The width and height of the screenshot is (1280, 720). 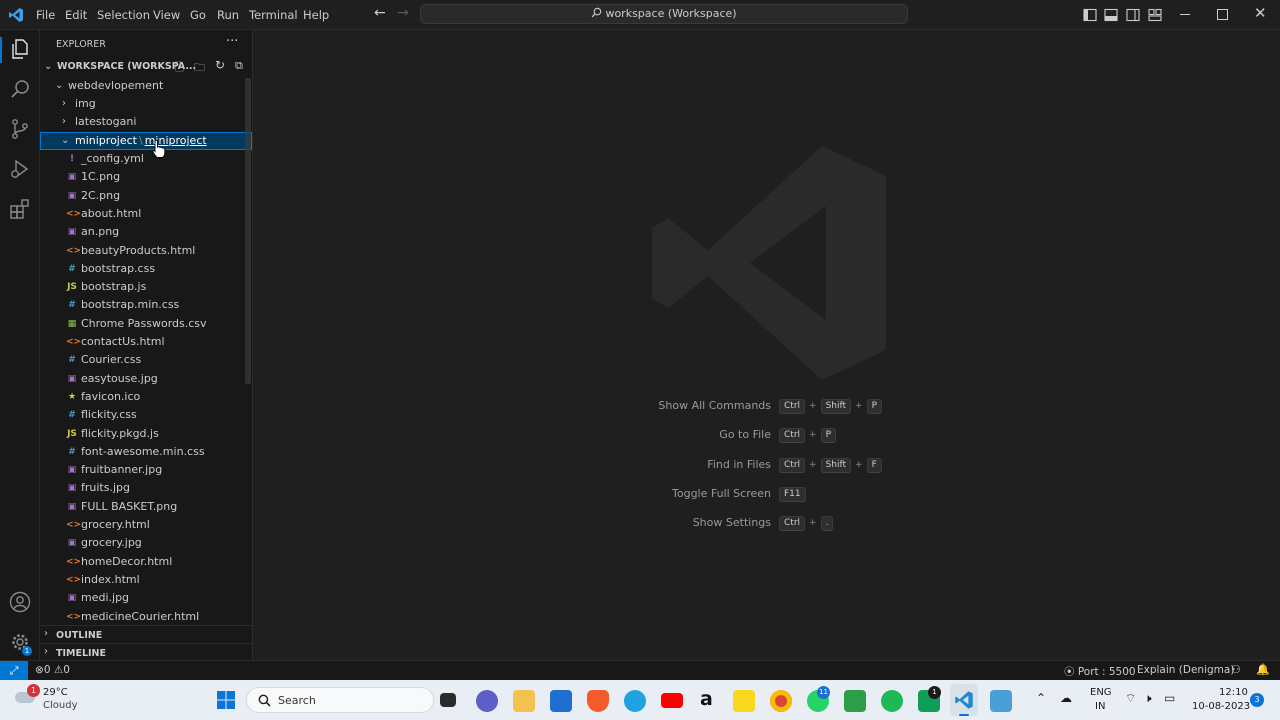 What do you see at coordinates (146, 434) in the screenshot?
I see `tree-file-item: JS flickity.pkgd.js` at bounding box center [146, 434].